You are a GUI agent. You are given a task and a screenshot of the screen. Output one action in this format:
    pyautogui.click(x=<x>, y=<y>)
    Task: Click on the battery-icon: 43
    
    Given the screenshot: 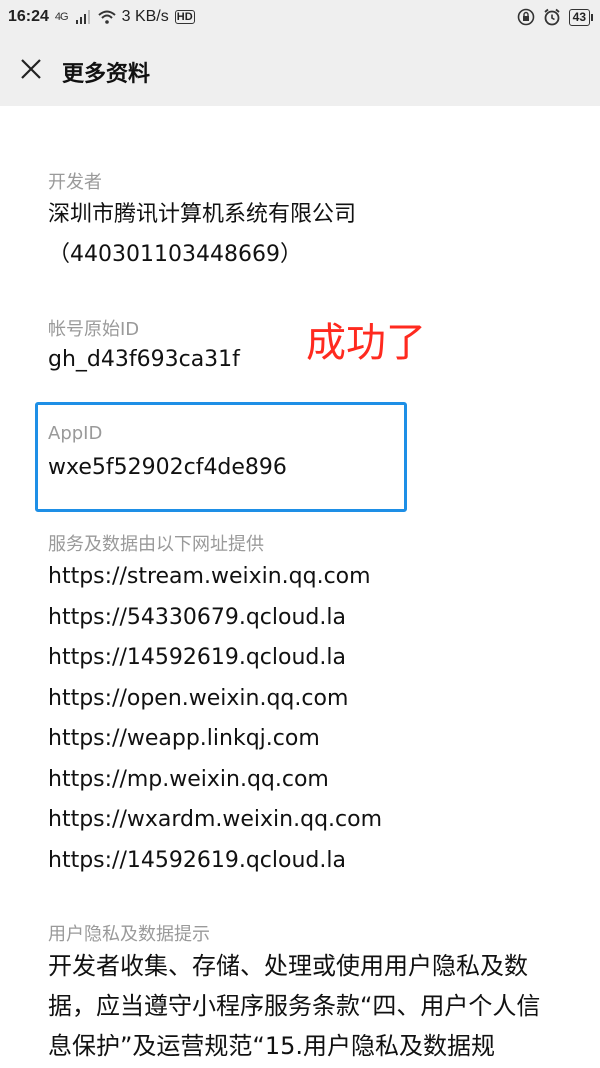 What is the action you would take?
    pyautogui.click(x=581, y=17)
    